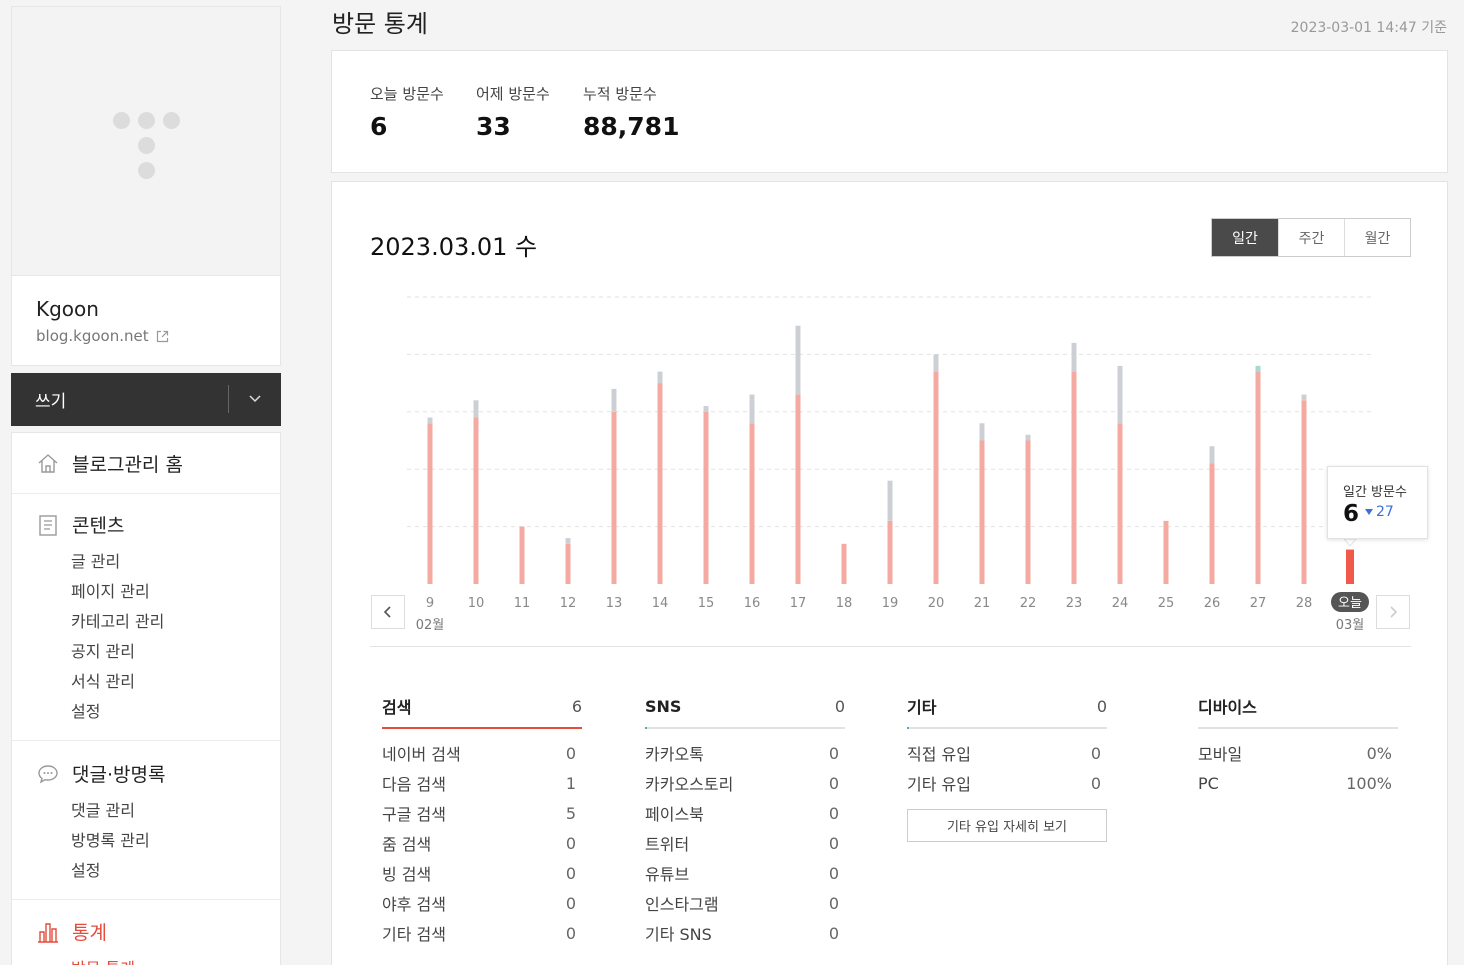 The image size is (1464, 965). I want to click on sidebar-item-templates: 서식 관리, so click(103, 680).